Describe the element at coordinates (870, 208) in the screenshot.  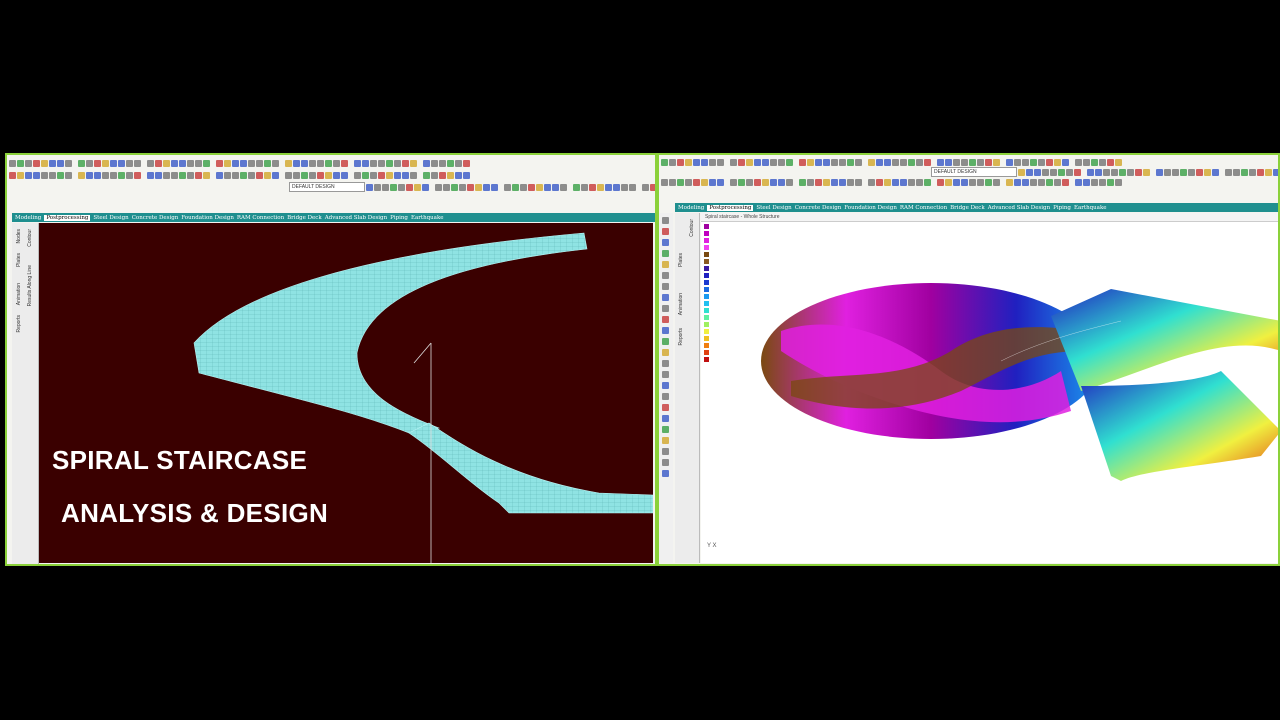
I see `tab-foundation-design: Foundation Design` at that location.